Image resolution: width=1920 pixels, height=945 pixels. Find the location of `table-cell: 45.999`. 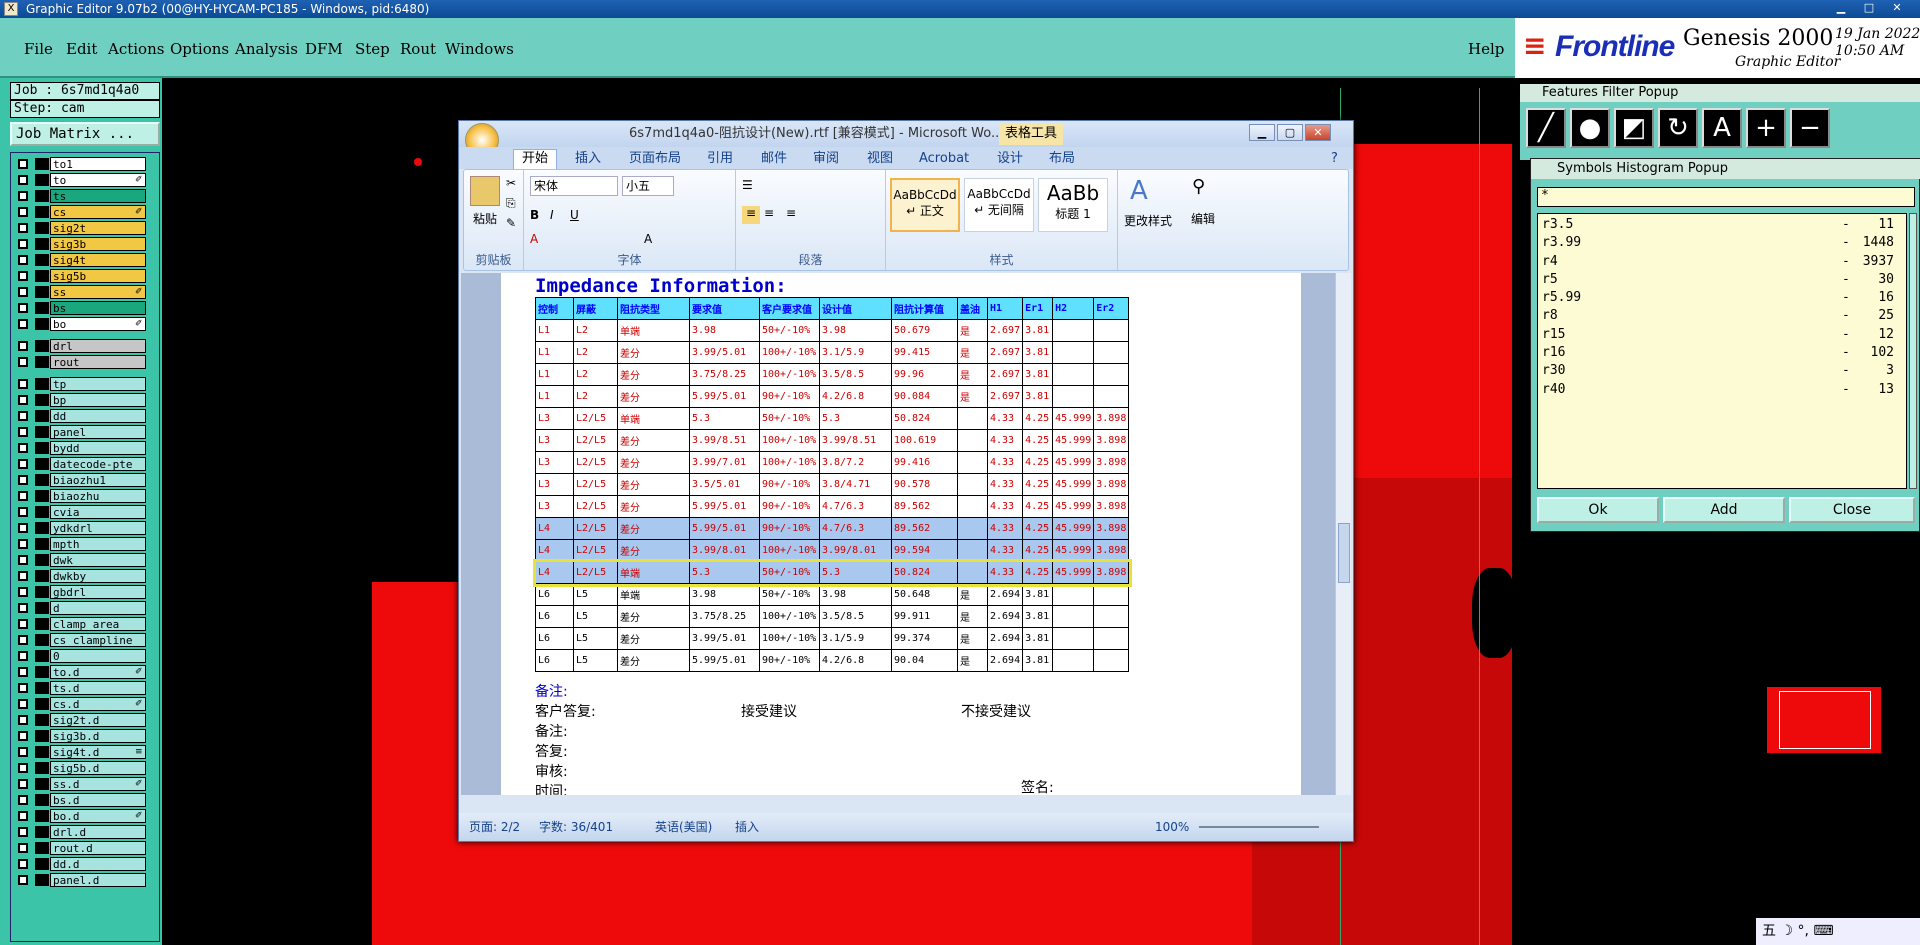

table-cell: 45.999 is located at coordinates (1073, 484).